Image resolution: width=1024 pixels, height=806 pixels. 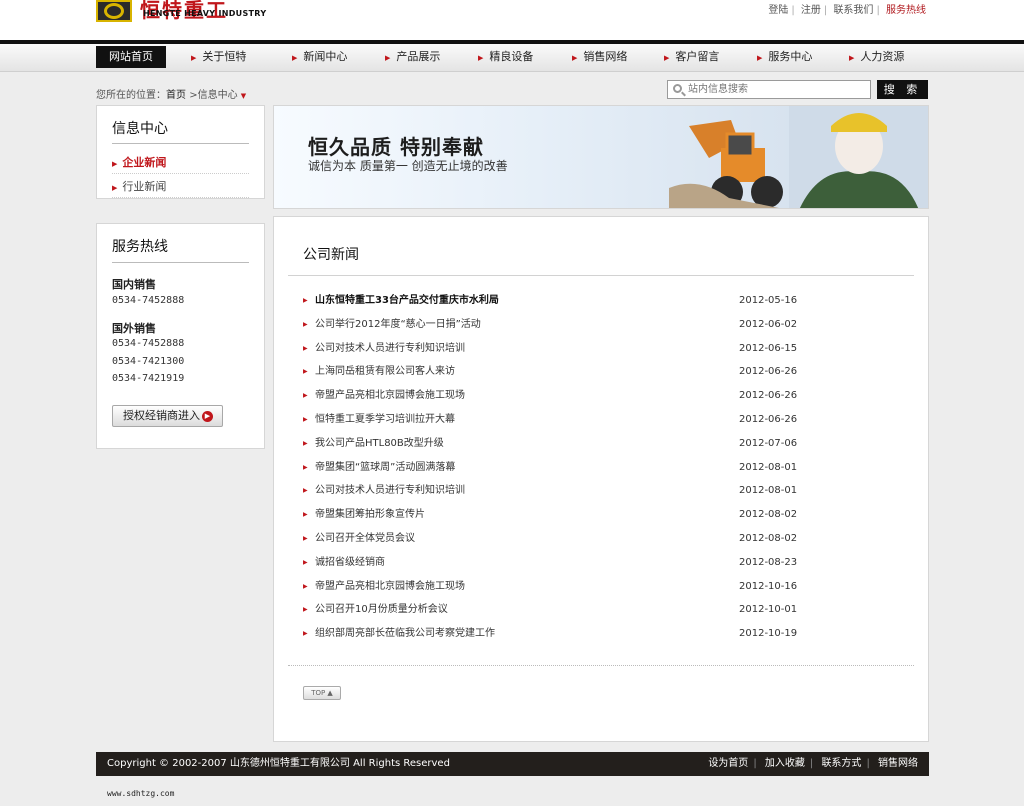 I want to click on footer-link-favorite: 加入收藏, so click(x=785, y=763).